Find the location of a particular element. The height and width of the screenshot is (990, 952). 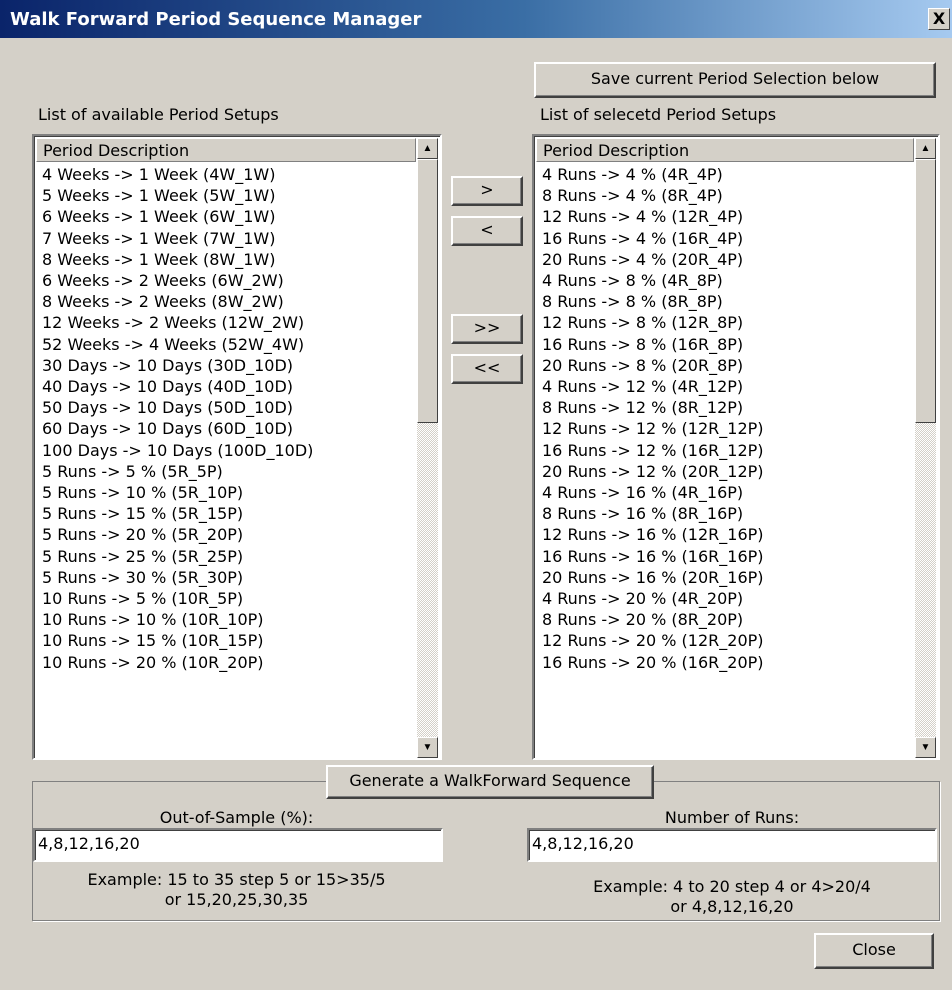

selected-scrollbar: ▲ ▼ is located at coordinates (925, 448).